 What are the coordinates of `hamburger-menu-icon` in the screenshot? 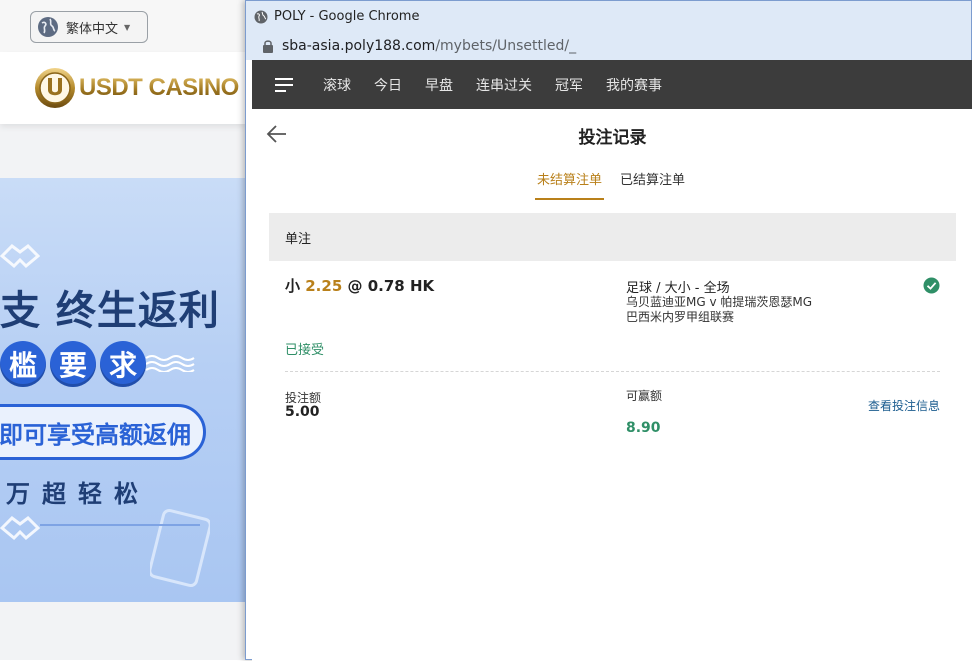 It's located at (284, 84).